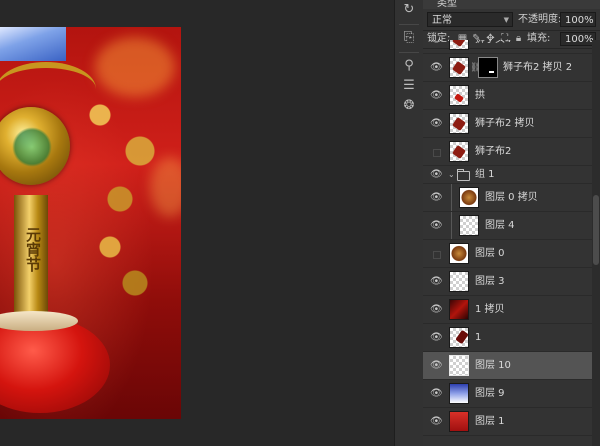 Image resolution: width=600 pixels, height=446 pixels. What do you see at coordinates (451, 174) in the screenshot?
I see `chevron-down-icon: ⌄` at bounding box center [451, 174].